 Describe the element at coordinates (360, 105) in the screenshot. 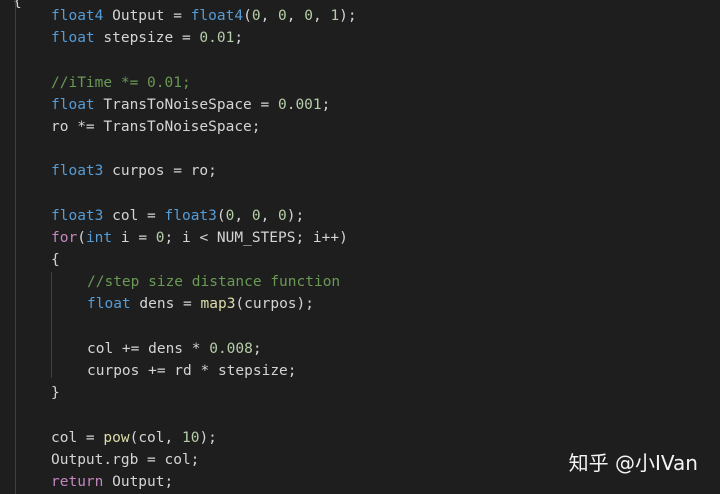

I see `code-line: float TransToNoiseSpace = 0.001;` at that location.